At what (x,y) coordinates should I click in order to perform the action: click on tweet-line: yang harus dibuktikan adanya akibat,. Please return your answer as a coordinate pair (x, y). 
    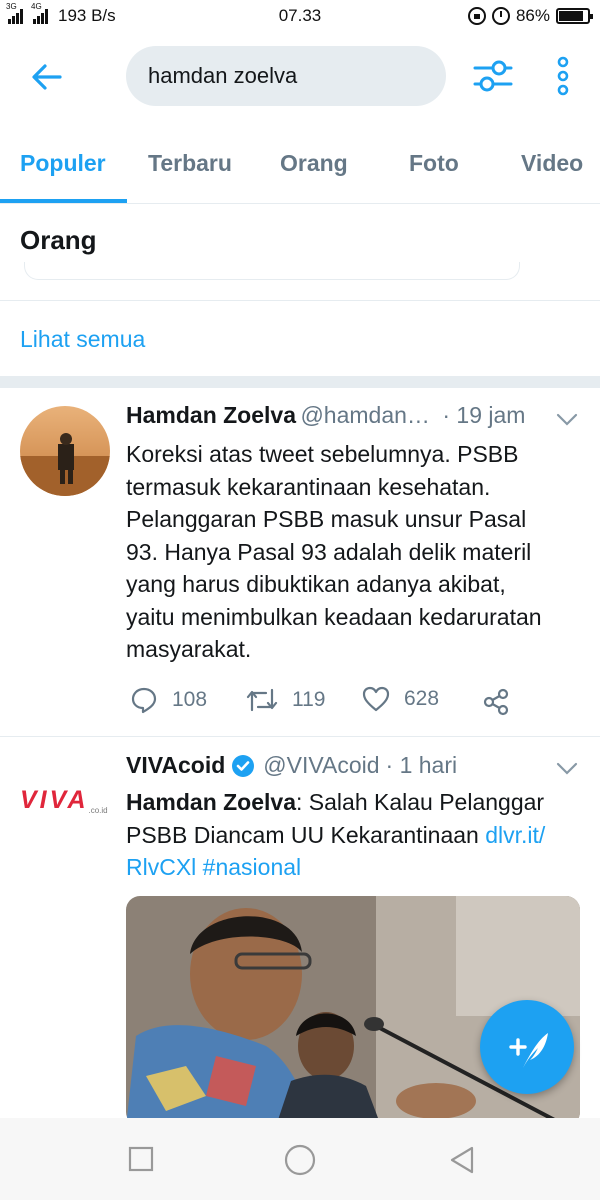
    Looking at the image, I should click on (316, 584).